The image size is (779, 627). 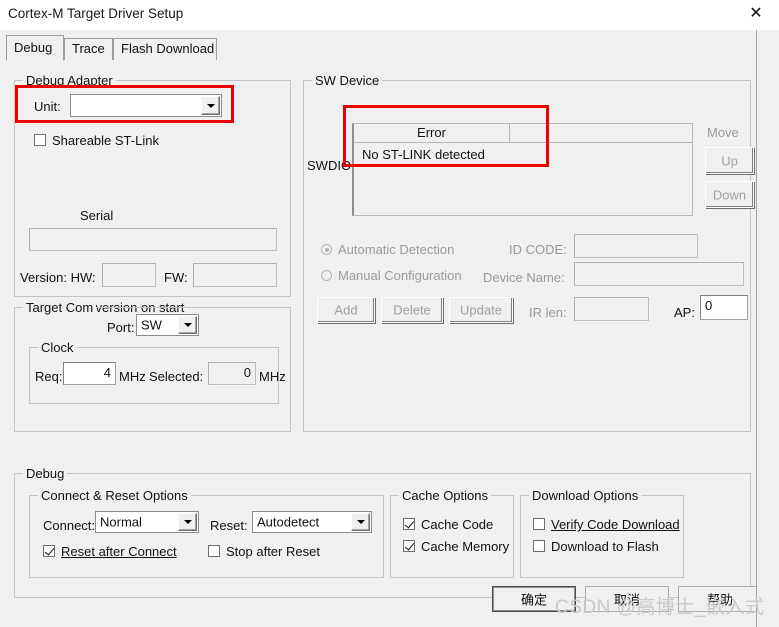 I want to click on tab-trace: Trace, so click(x=88, y=49).